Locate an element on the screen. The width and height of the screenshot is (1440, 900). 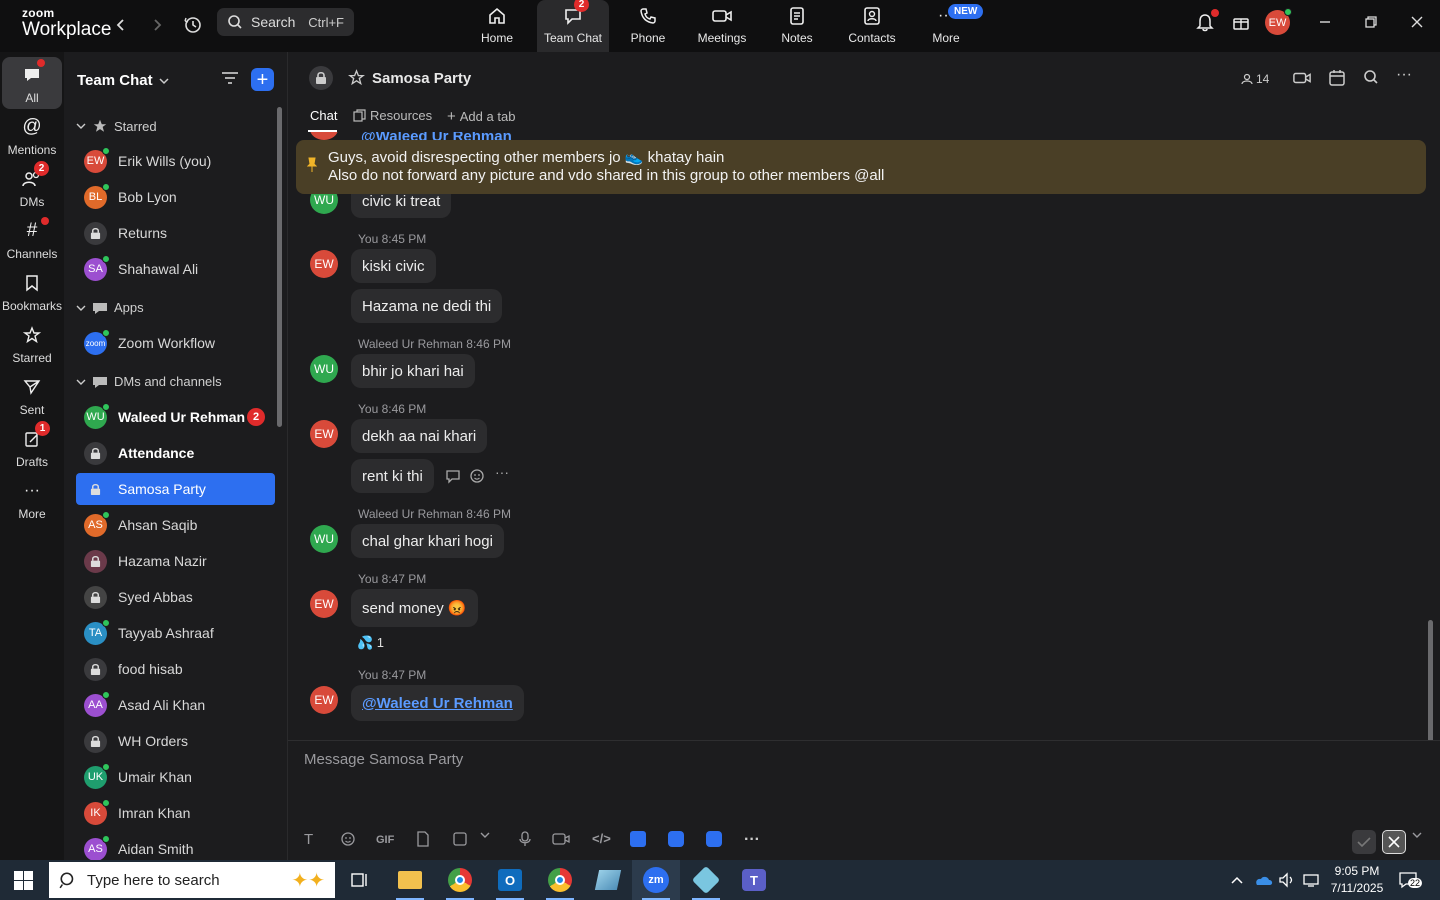
nav-home: Home is located at coordinates (497, 26).